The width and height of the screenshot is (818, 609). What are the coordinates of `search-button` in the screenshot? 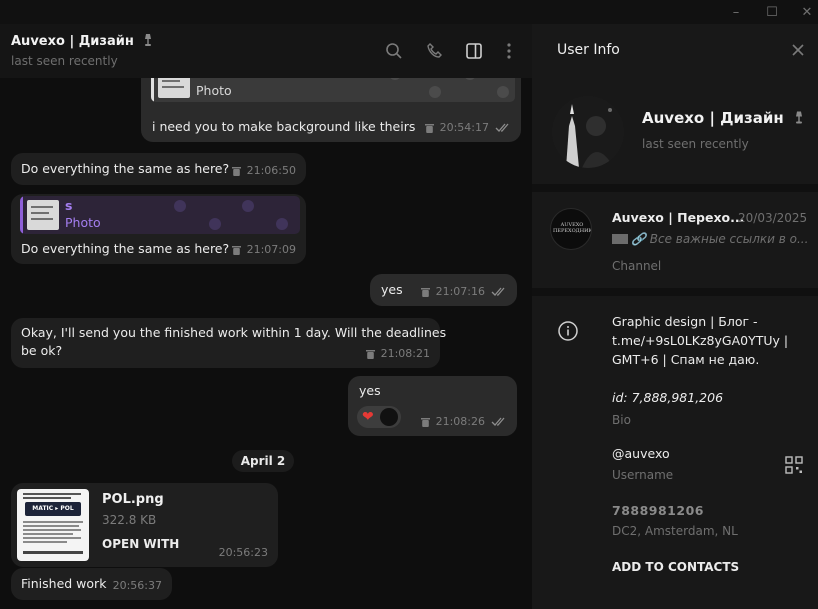 It's located at (394, 51).